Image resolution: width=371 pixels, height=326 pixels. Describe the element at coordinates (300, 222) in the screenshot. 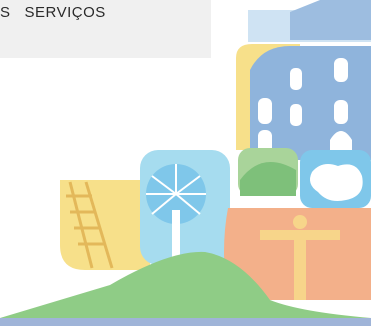

I see `christ-head` at that location.